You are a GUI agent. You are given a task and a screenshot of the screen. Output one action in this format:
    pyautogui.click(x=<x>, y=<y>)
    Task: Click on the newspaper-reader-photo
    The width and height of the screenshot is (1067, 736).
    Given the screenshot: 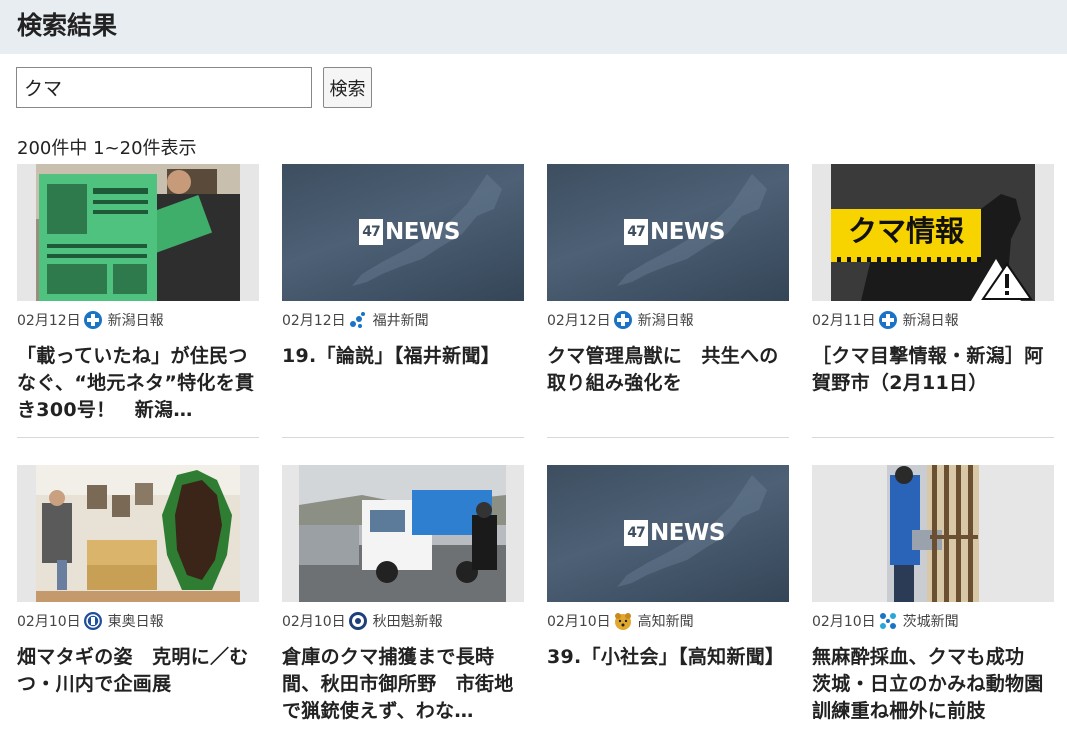 What is the action you would take?
    pyautogui.click(x=138, y=232)
    